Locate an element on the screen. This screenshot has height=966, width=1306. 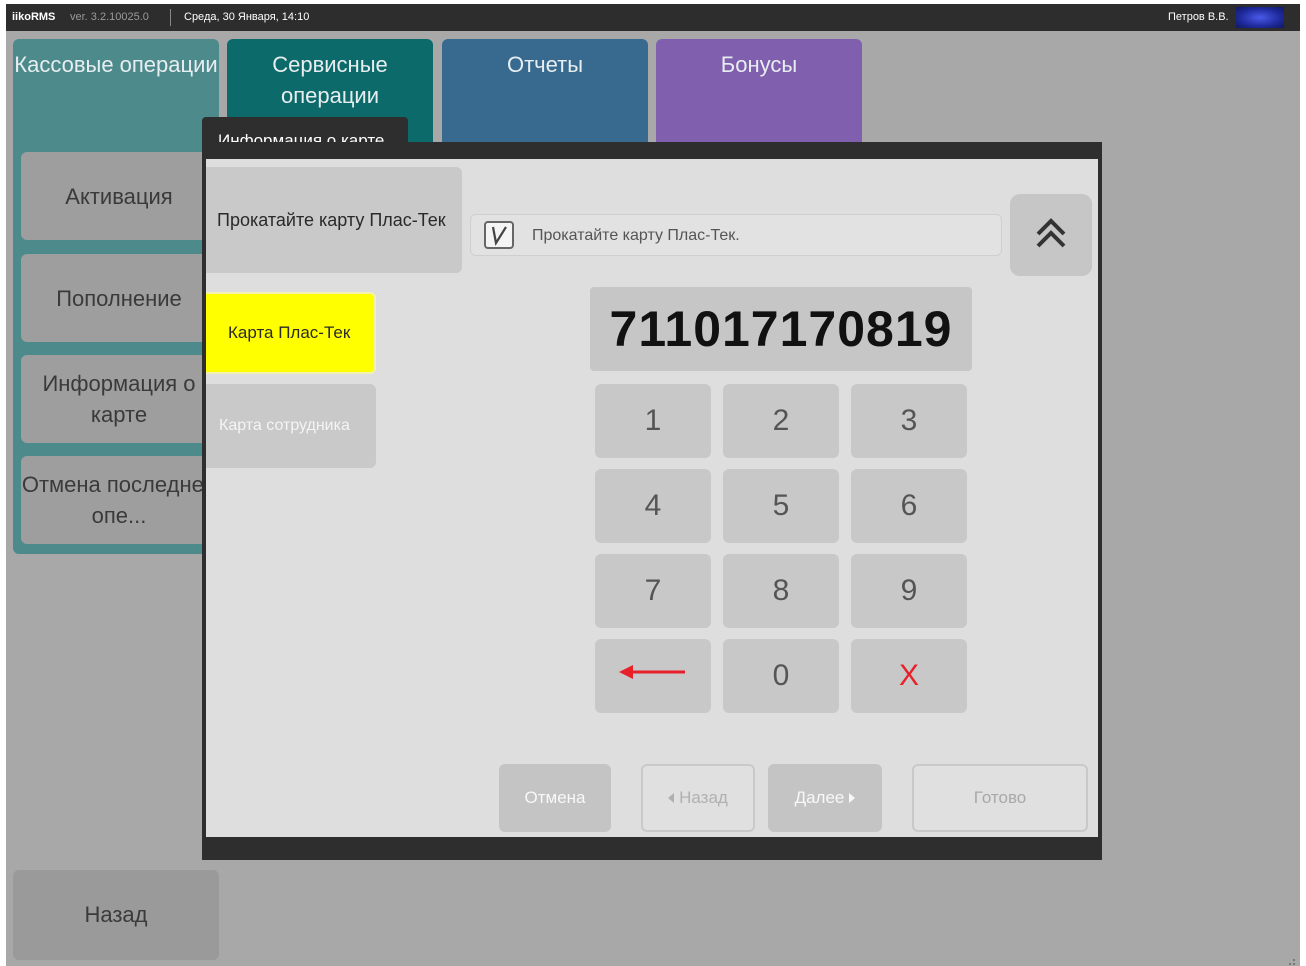
triangle-right-icon is located at coordinates (852, 798).